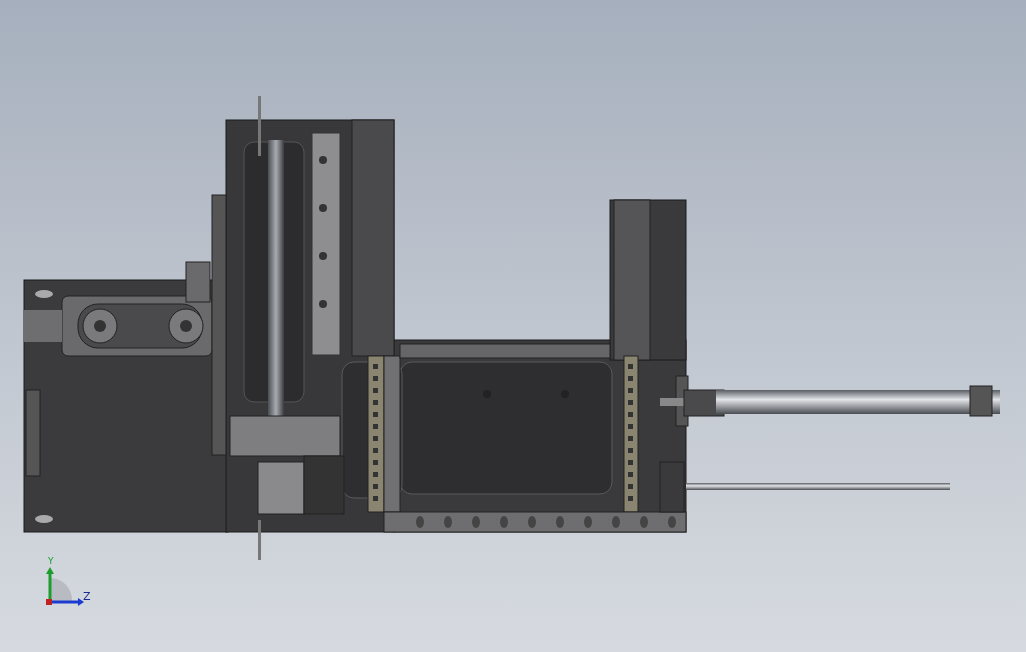 Image resolution: width=1026 pixels, height=652 pixels. I want to click on axis-label: Y, so click(51, 561).